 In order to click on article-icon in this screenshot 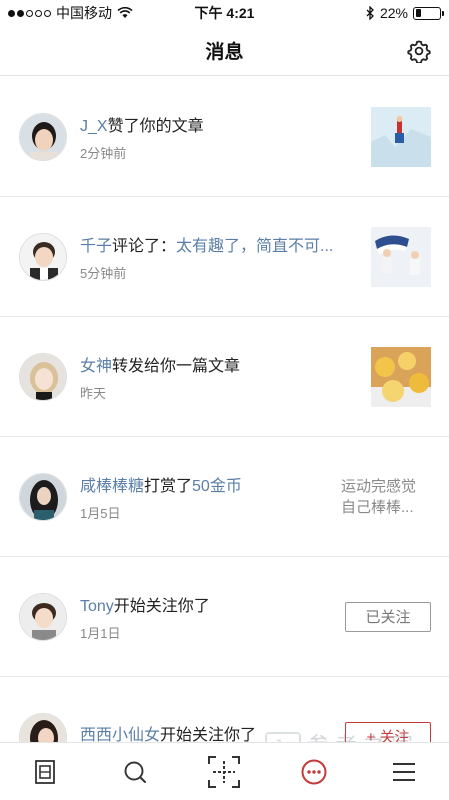, I will do `click(44, 771)`.